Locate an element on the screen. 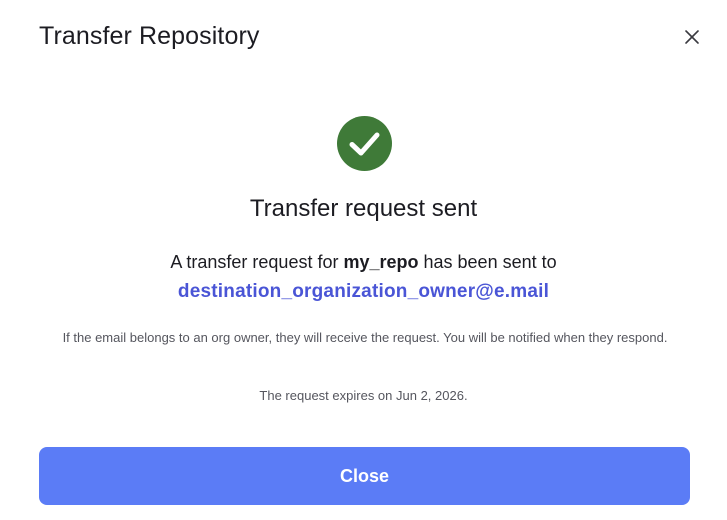  expiry-note: The request expires on Jun 2, 2026. is located at coordinates (363, 395).